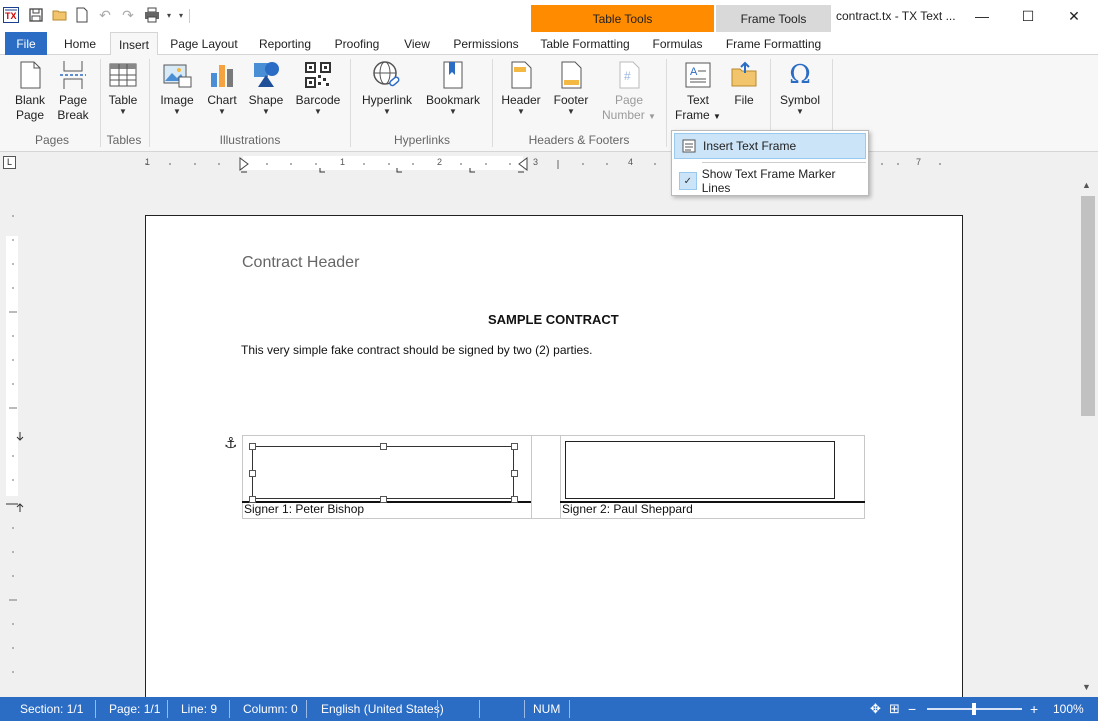  I want to click on contract-title: SAMPLE CONTRACT, so click(553, 319).